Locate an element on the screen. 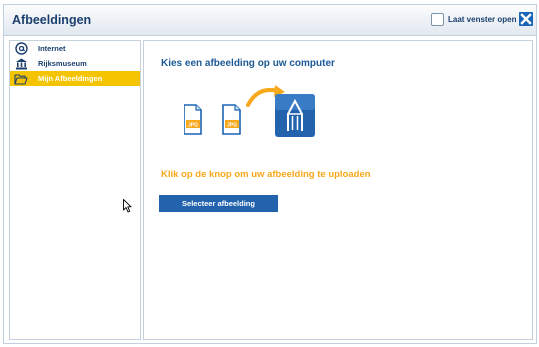 This screenshot has width=539, height=347. sidebar-item-label: Internet is located at coordinates (52, 48).